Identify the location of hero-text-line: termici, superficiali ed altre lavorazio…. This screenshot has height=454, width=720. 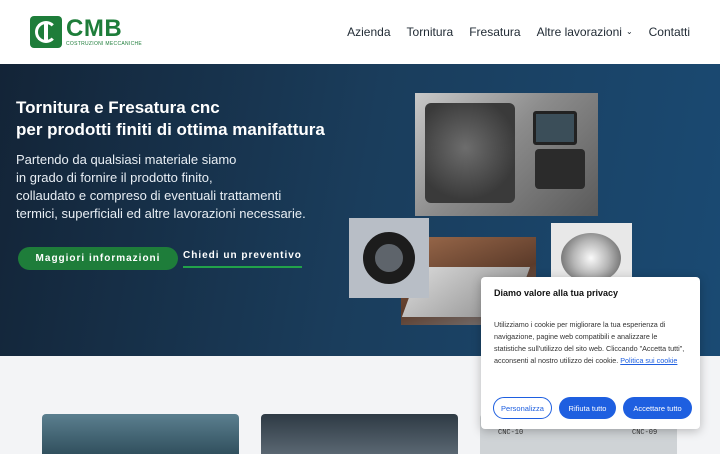
(161, 213).